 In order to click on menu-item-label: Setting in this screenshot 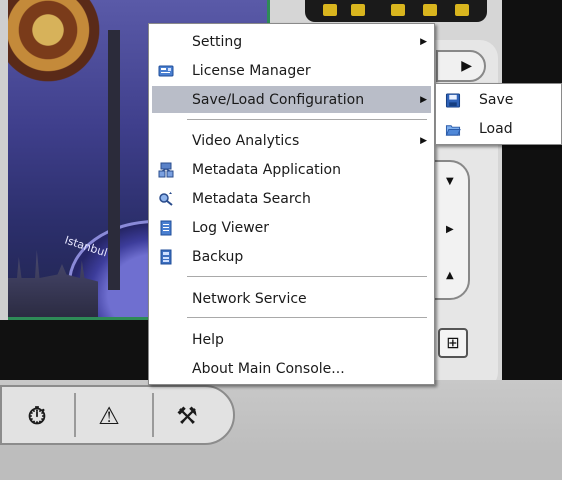, I will do `click(217, 41)`.